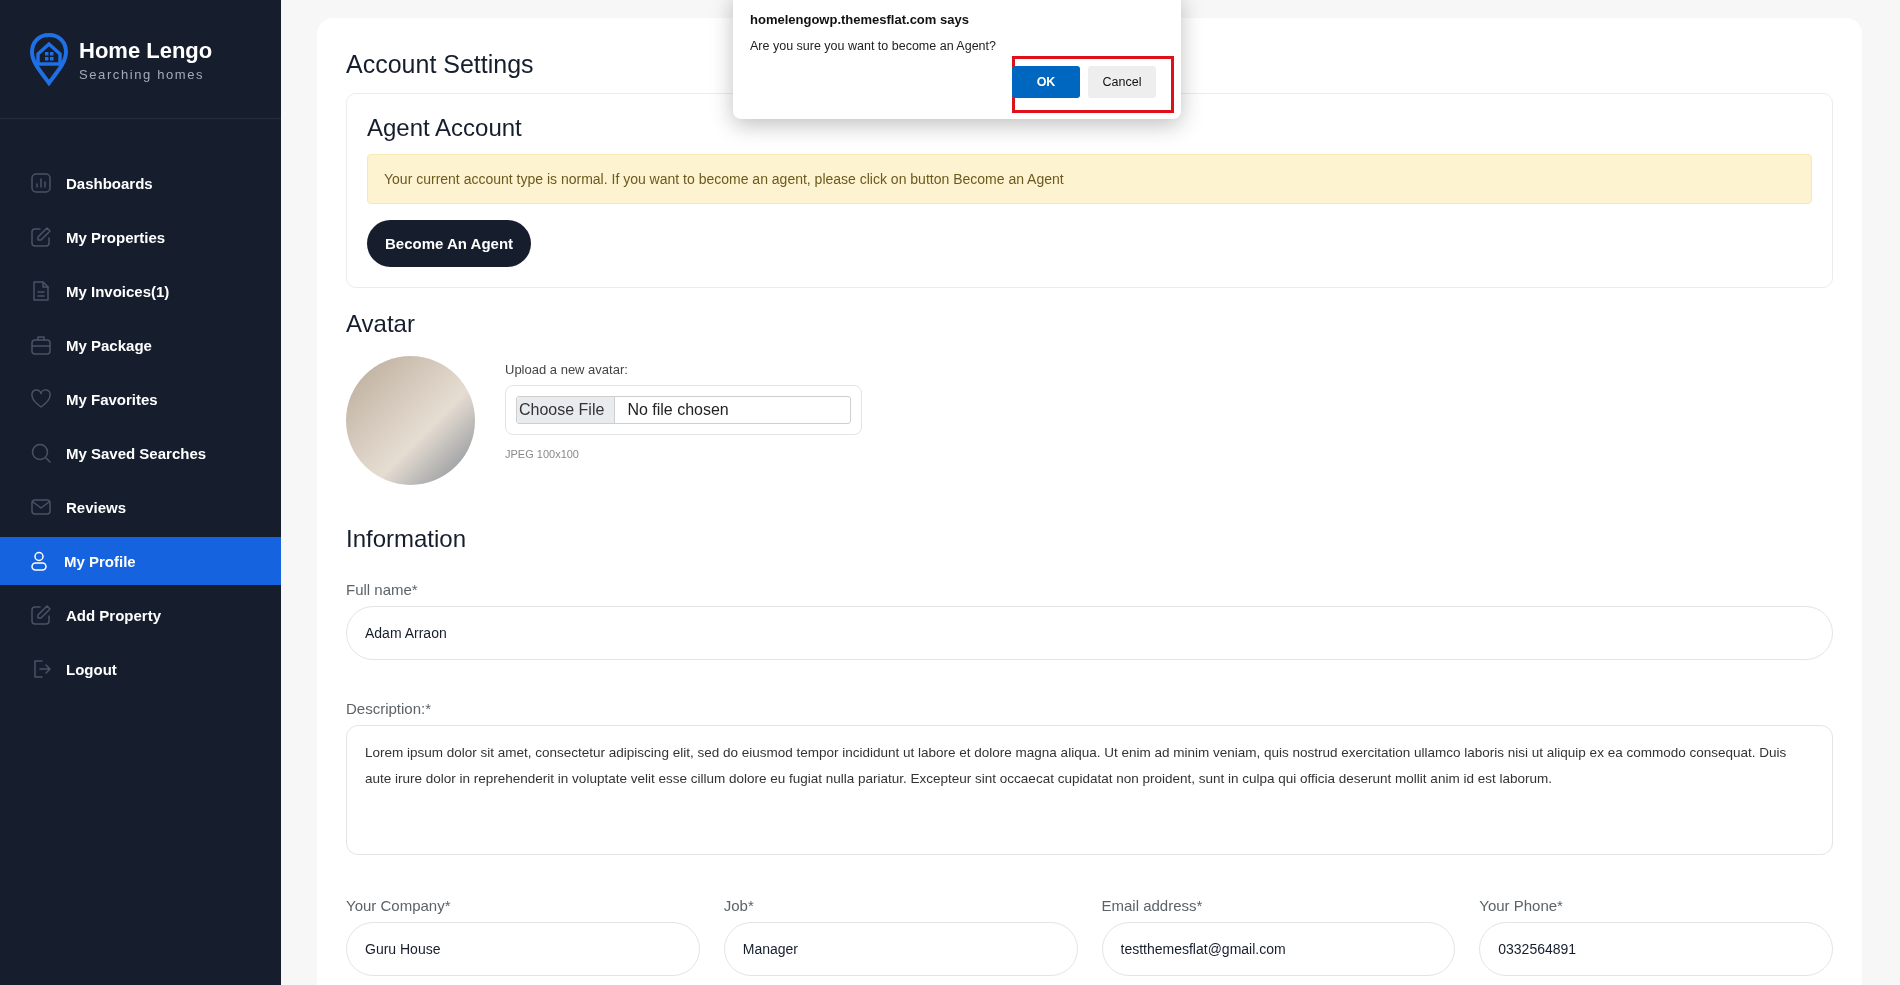  I want to click on sidebar-item: My Properties, so click(140, 237).